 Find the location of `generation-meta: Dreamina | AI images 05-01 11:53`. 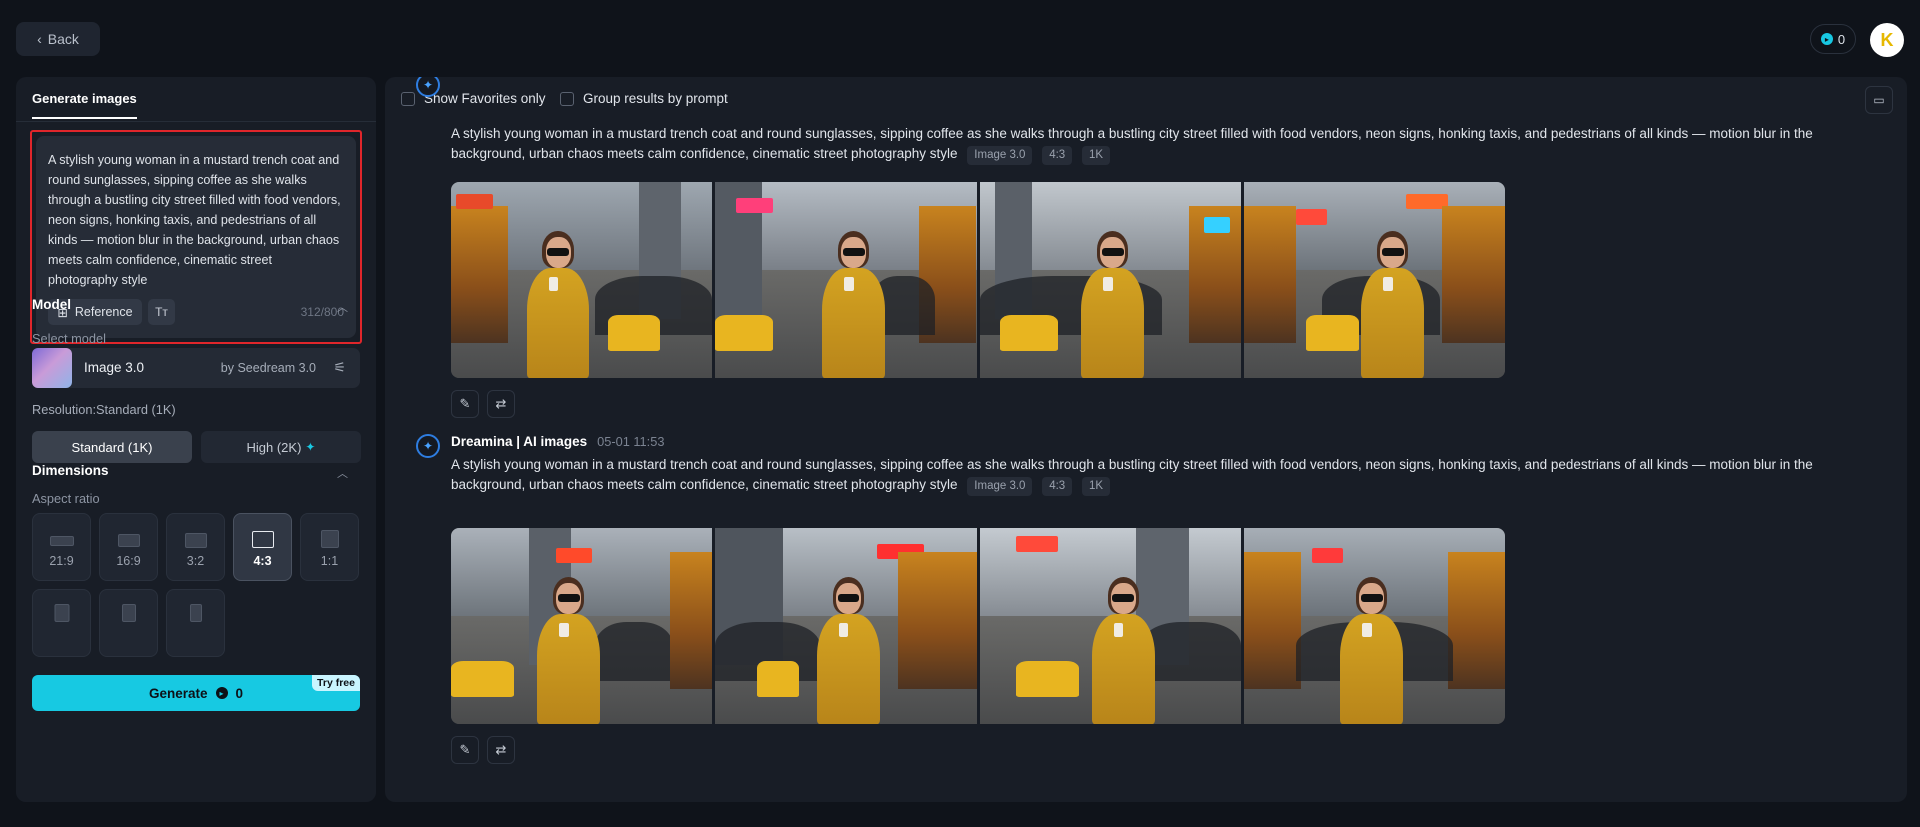

generation-meta: Dreamina | AI images 05-01 11:53 is located at coordinates (557, 441).